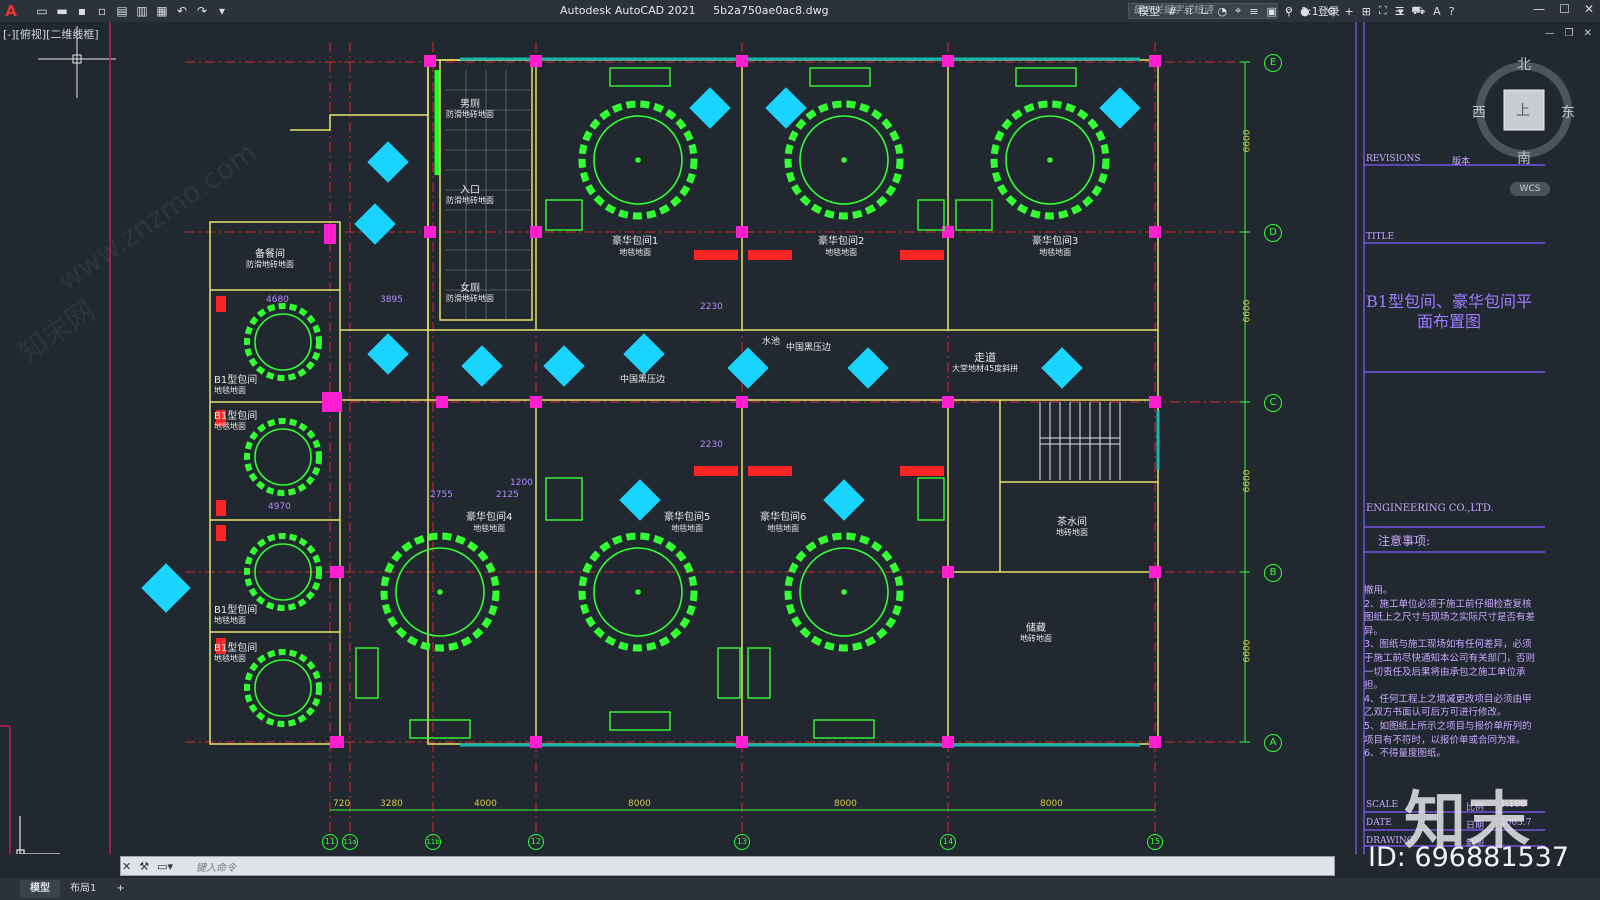 The image size is (1600, 900). What do you see at coordinates (485, 804) in the screenshot?
I see `dim-4000: 4000` at bounding box center [485, 804].